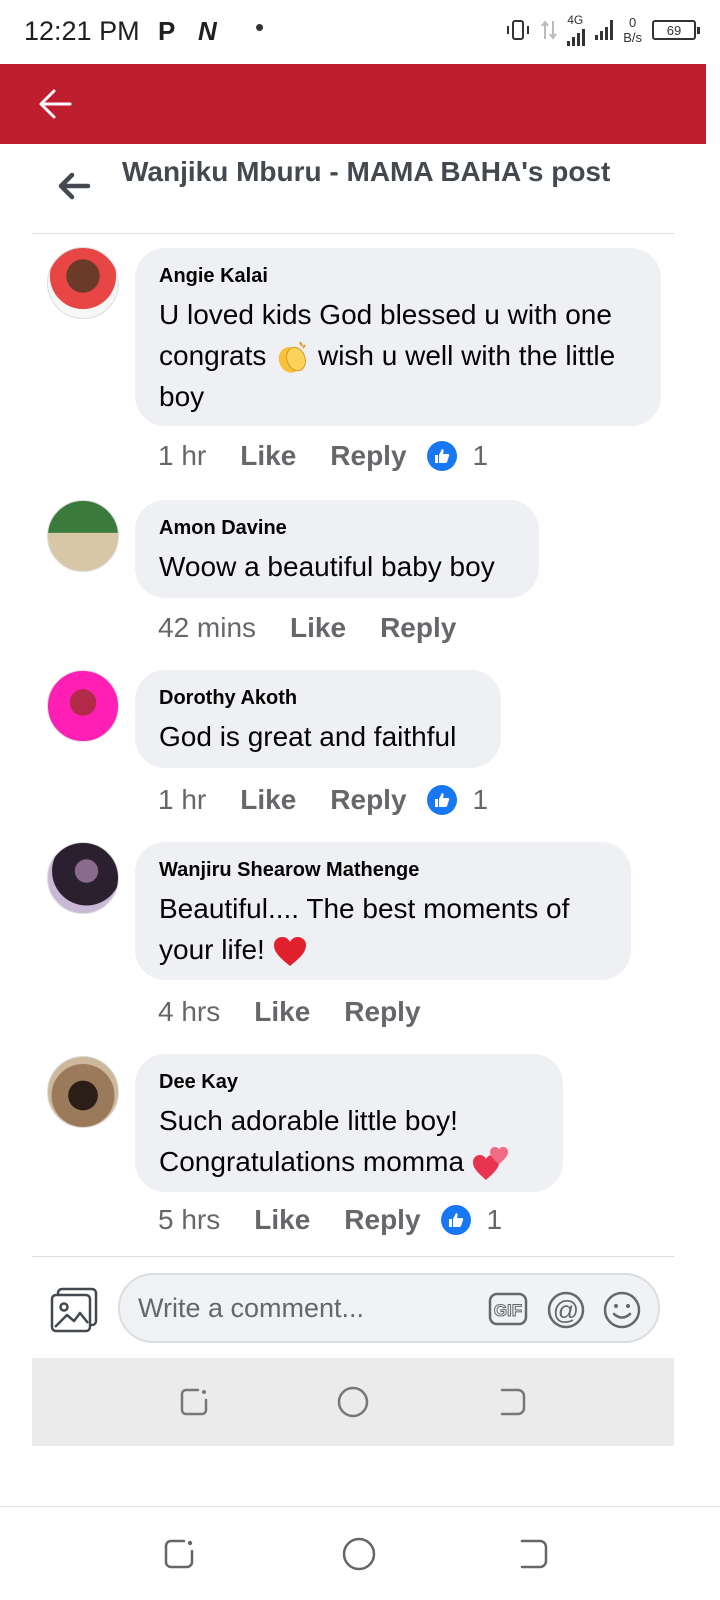  I want to click on gif-icon: GIF, so click(508, 1309).